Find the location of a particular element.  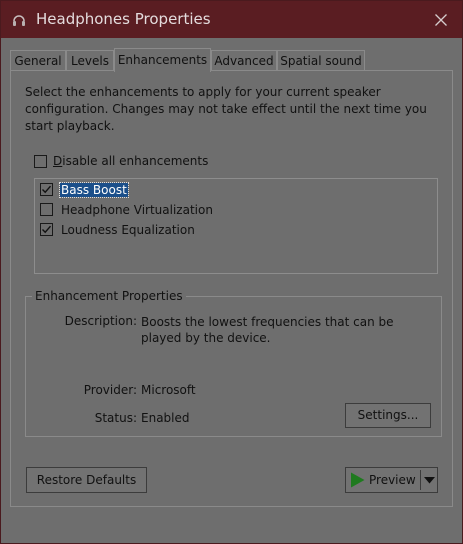

headphone-virtualization-checkbox is located at coordinates (46, 209).